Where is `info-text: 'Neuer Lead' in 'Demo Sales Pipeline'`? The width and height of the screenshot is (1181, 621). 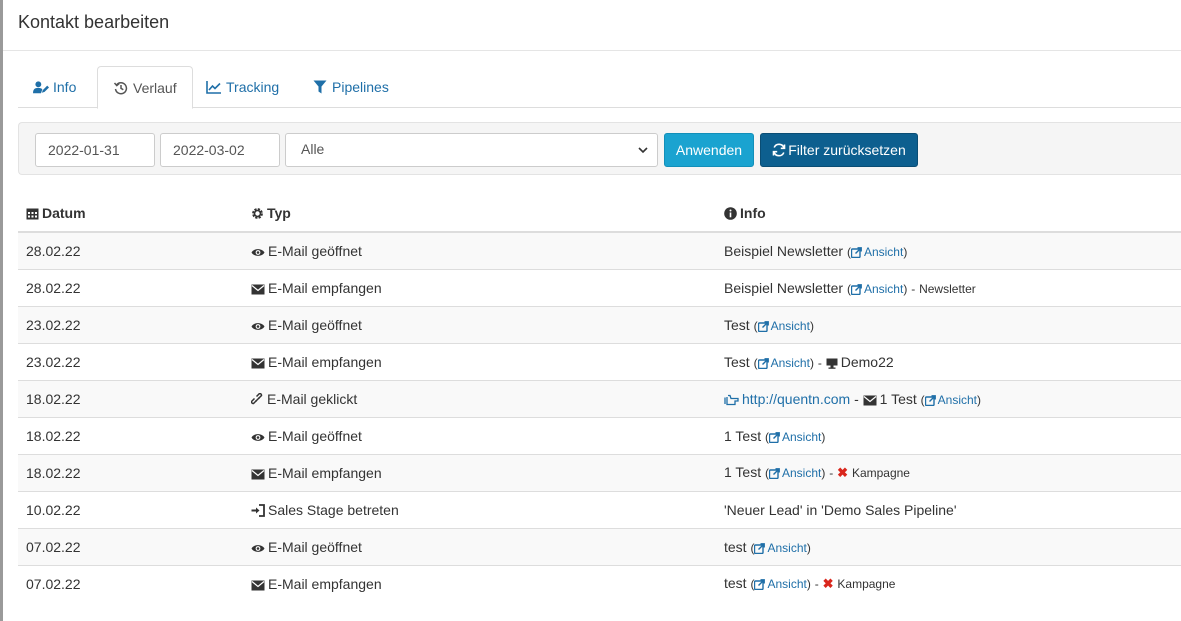
info-text: 'Neuer Lead' in 'Demo Sales Pipeline' is located at coordinates (840, 509).